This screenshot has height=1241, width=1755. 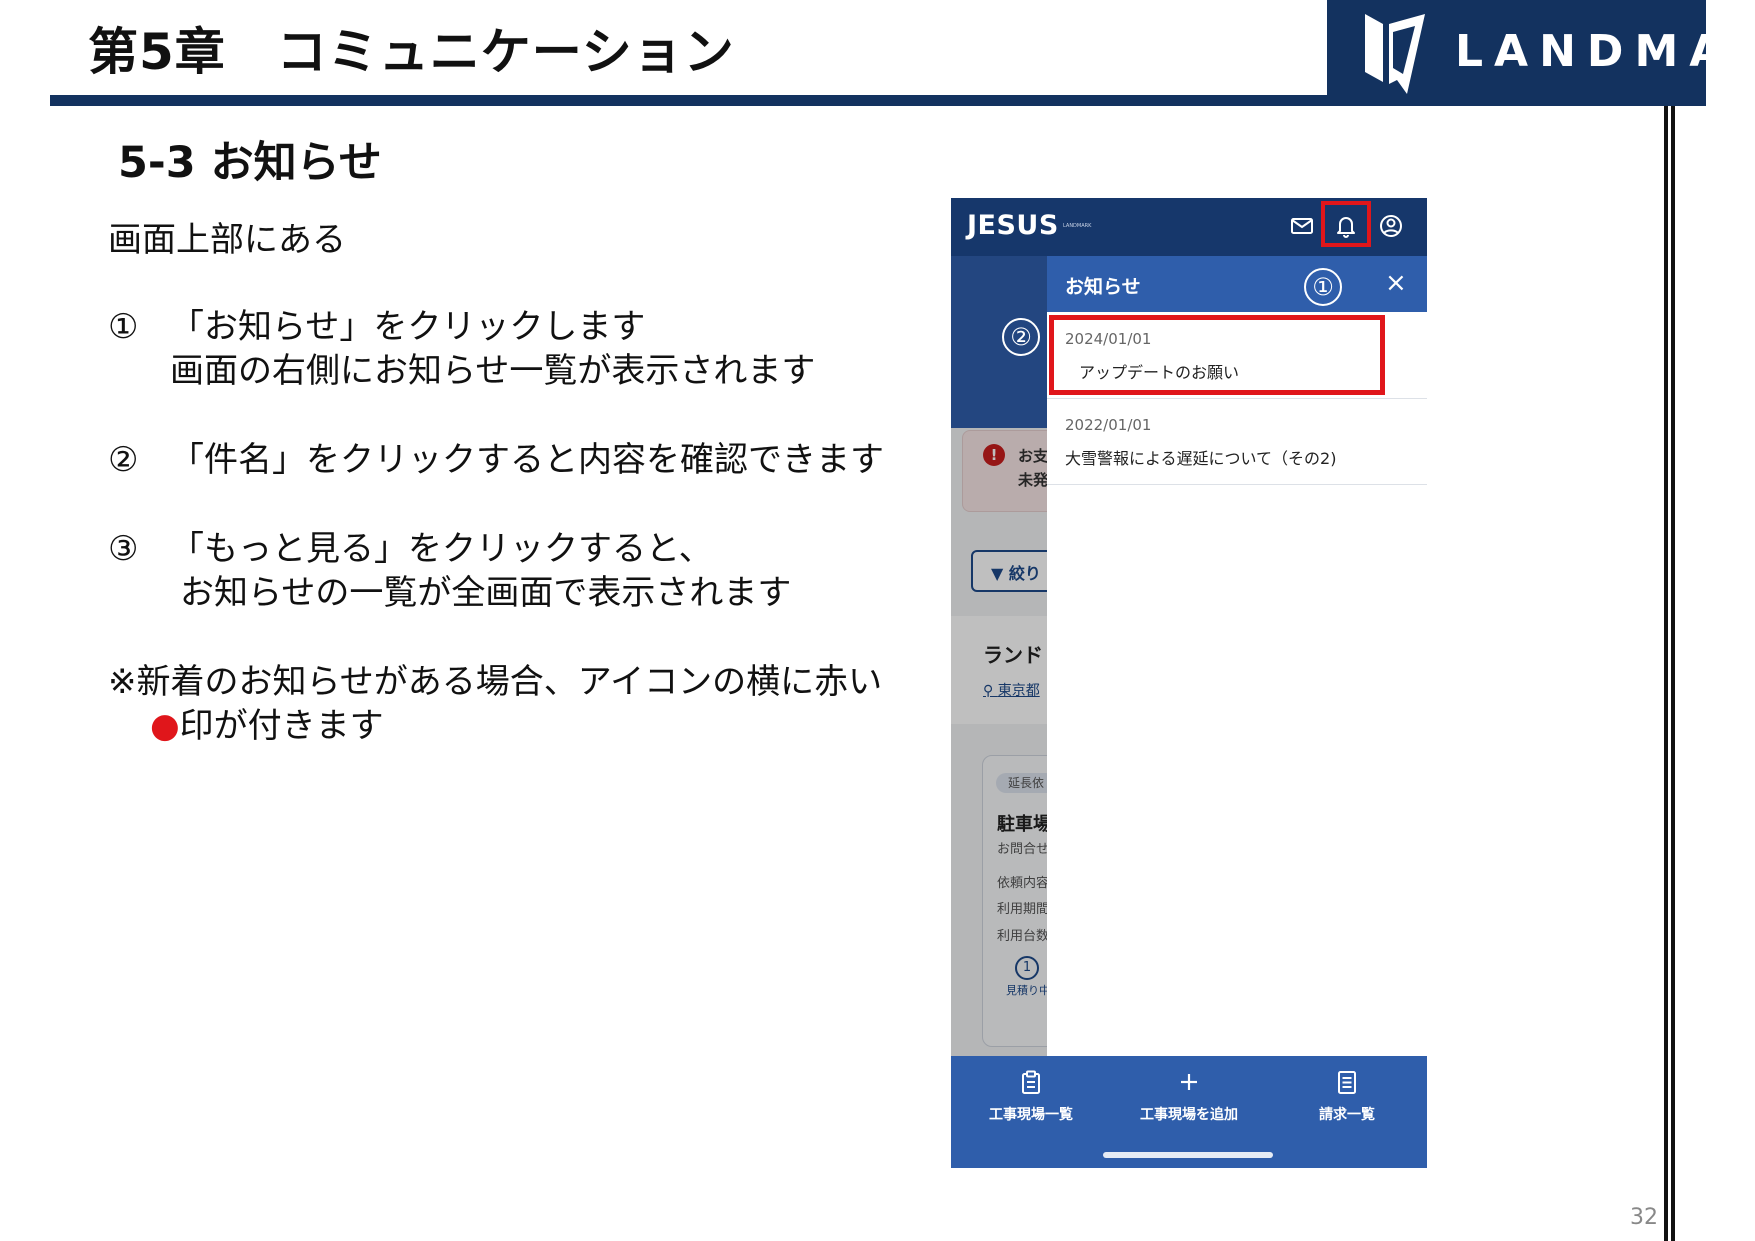 What do you see at coordinates (408, 327) in the screenshot?
I see `step-line1: 「お知らせ」をクリックします` at bounding box center [408, 327].